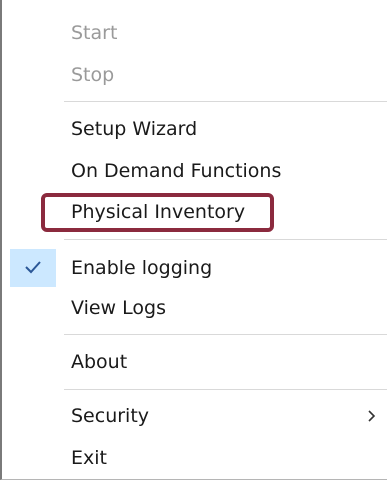 This screenshot has height=480, width=387. I want to click on menu-item-label: Setup Wizard, so click(134, 129).